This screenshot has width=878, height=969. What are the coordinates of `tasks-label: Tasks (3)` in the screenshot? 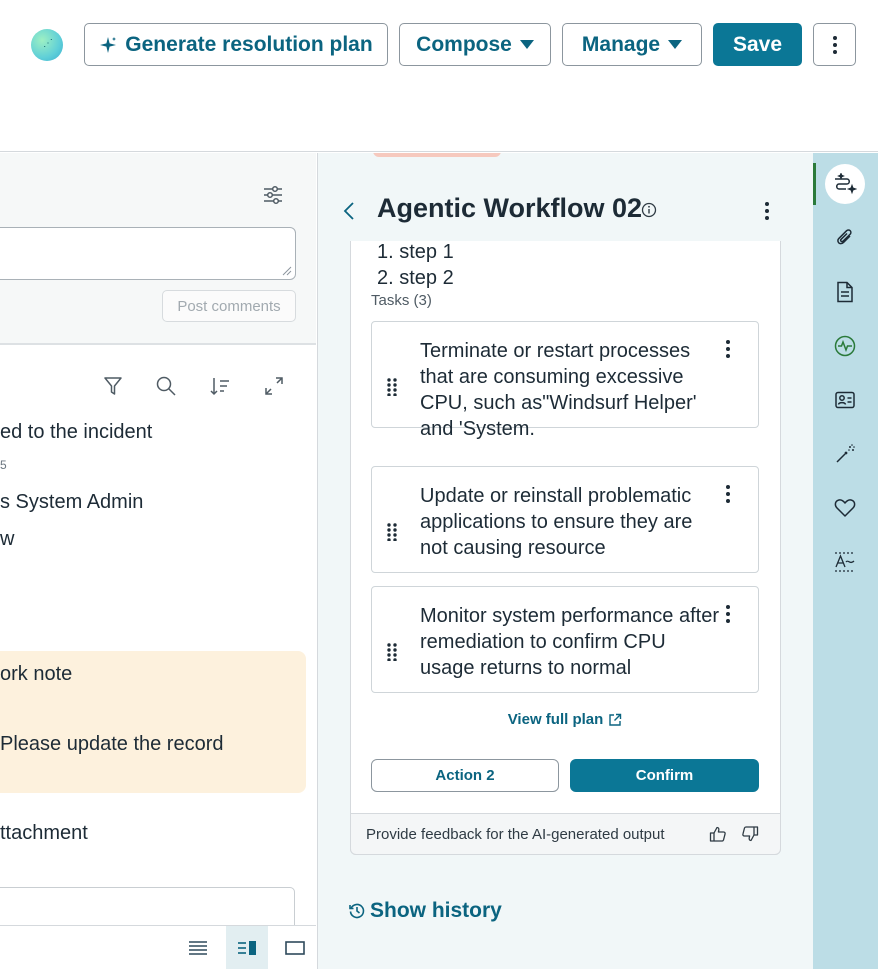 It's located at (401, 300).